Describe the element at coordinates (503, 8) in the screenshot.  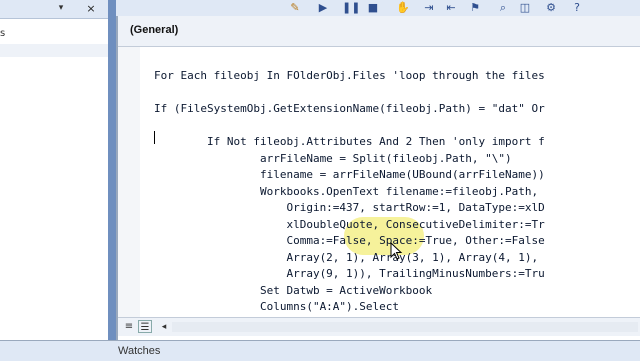
I see `find-icon: ⌕` at that location.